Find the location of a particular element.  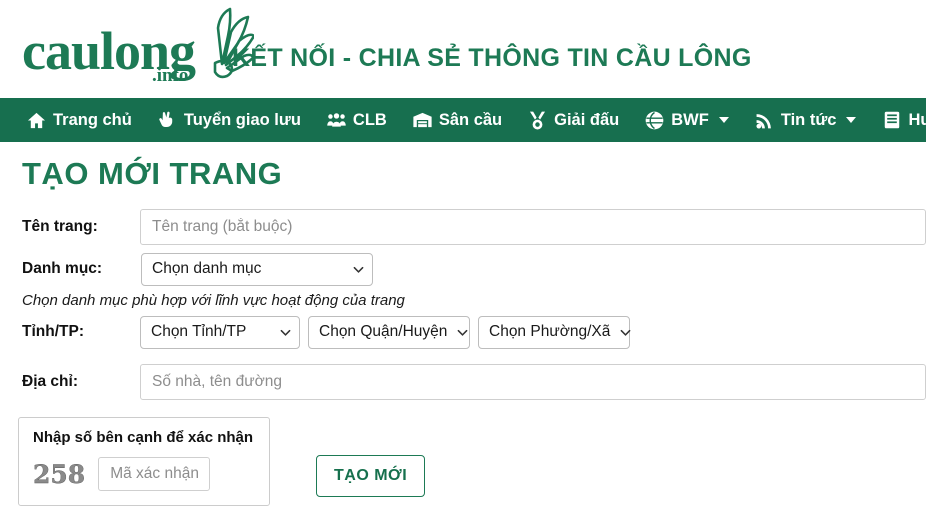

nav-item-clb: CLB is located at coordinates (357, 120).